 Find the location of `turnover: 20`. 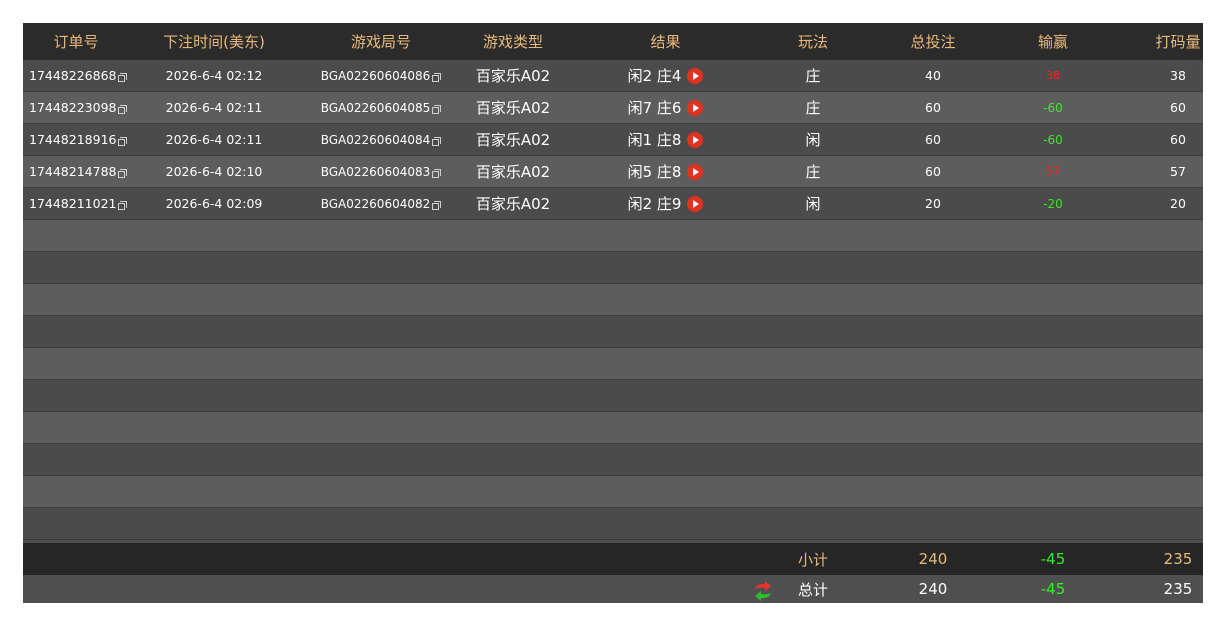

turnover: 20 is located at coordinates (1178, 203).